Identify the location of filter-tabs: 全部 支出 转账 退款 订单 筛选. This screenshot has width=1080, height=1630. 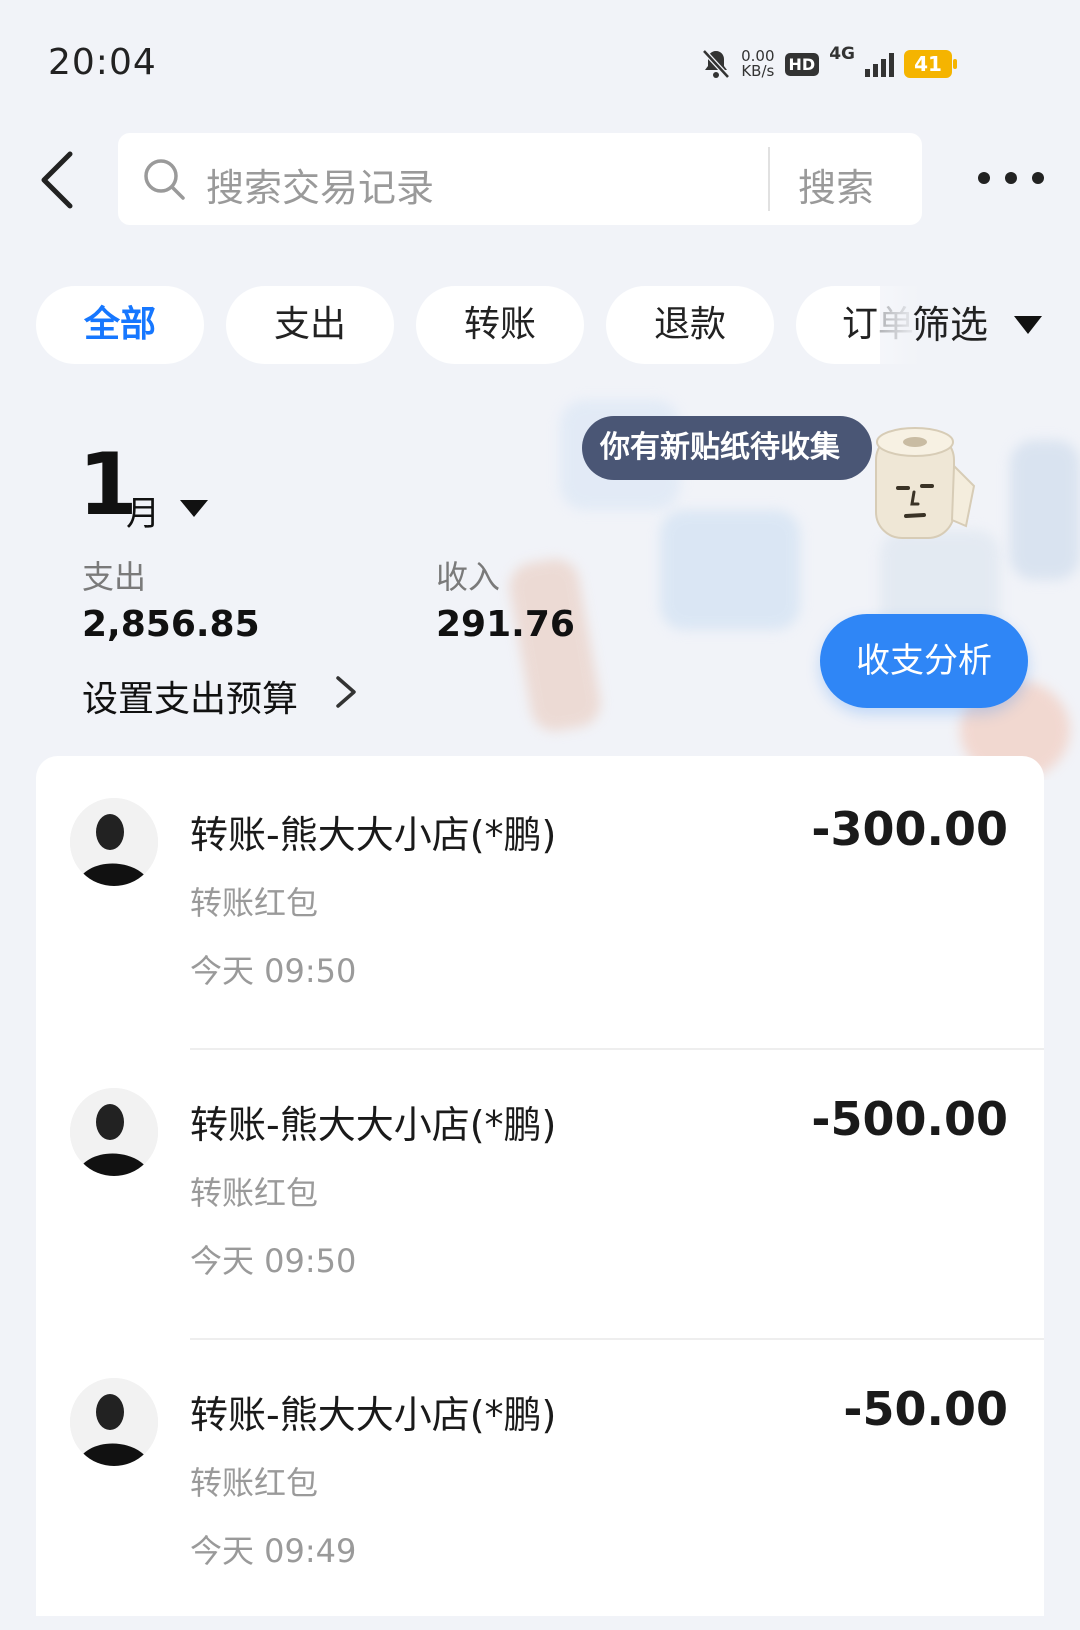
(540, 325).